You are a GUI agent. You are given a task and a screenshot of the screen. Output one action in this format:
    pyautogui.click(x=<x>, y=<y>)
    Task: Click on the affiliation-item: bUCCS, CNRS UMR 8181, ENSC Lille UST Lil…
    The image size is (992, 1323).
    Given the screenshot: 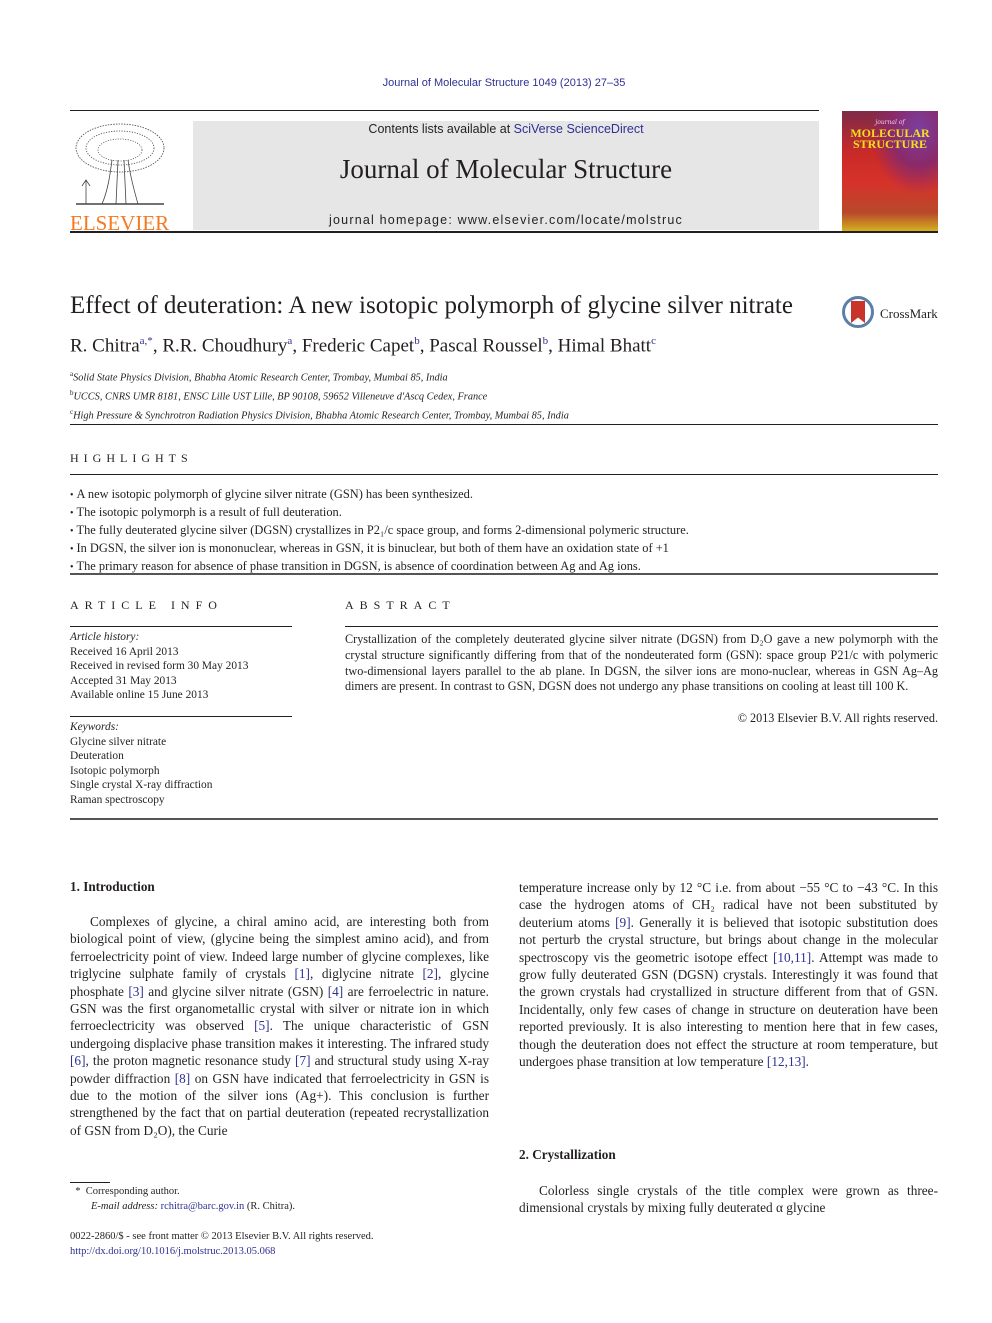 What is the action you would take?
    pyautogui.click(x=319, y=395)
    